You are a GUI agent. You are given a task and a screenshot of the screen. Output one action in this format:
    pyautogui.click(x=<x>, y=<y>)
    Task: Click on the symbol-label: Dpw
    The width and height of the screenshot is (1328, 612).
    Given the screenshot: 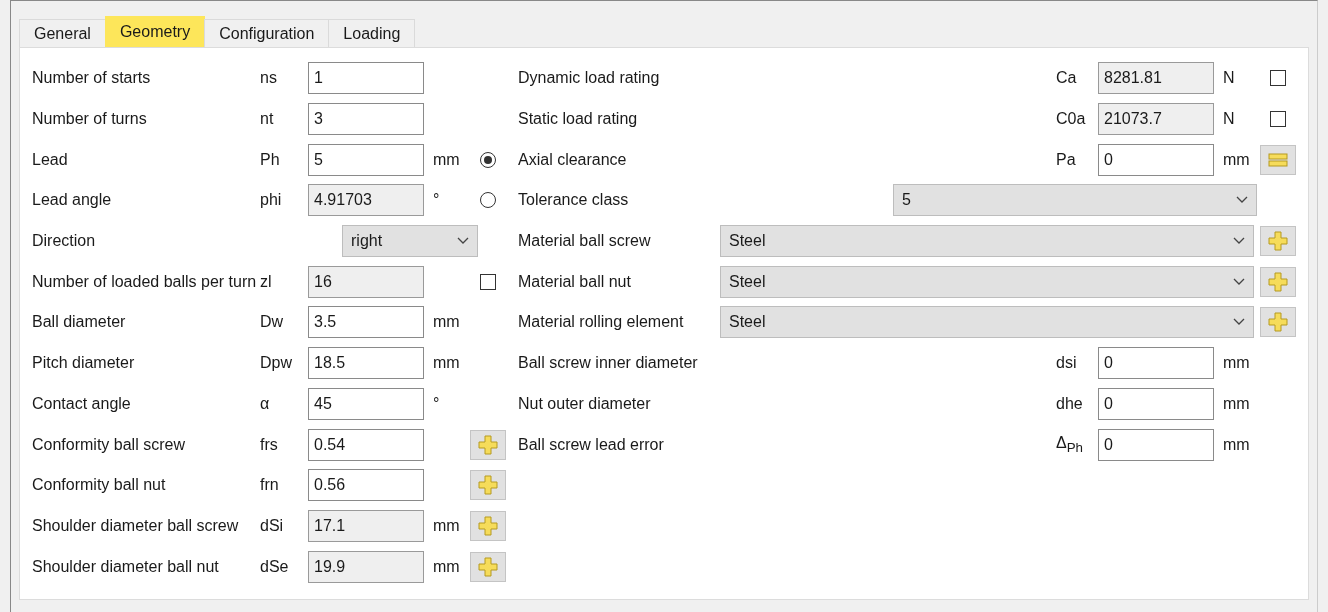 What is the action you would take?
    pyautogui.click(x=276, y=363)
    